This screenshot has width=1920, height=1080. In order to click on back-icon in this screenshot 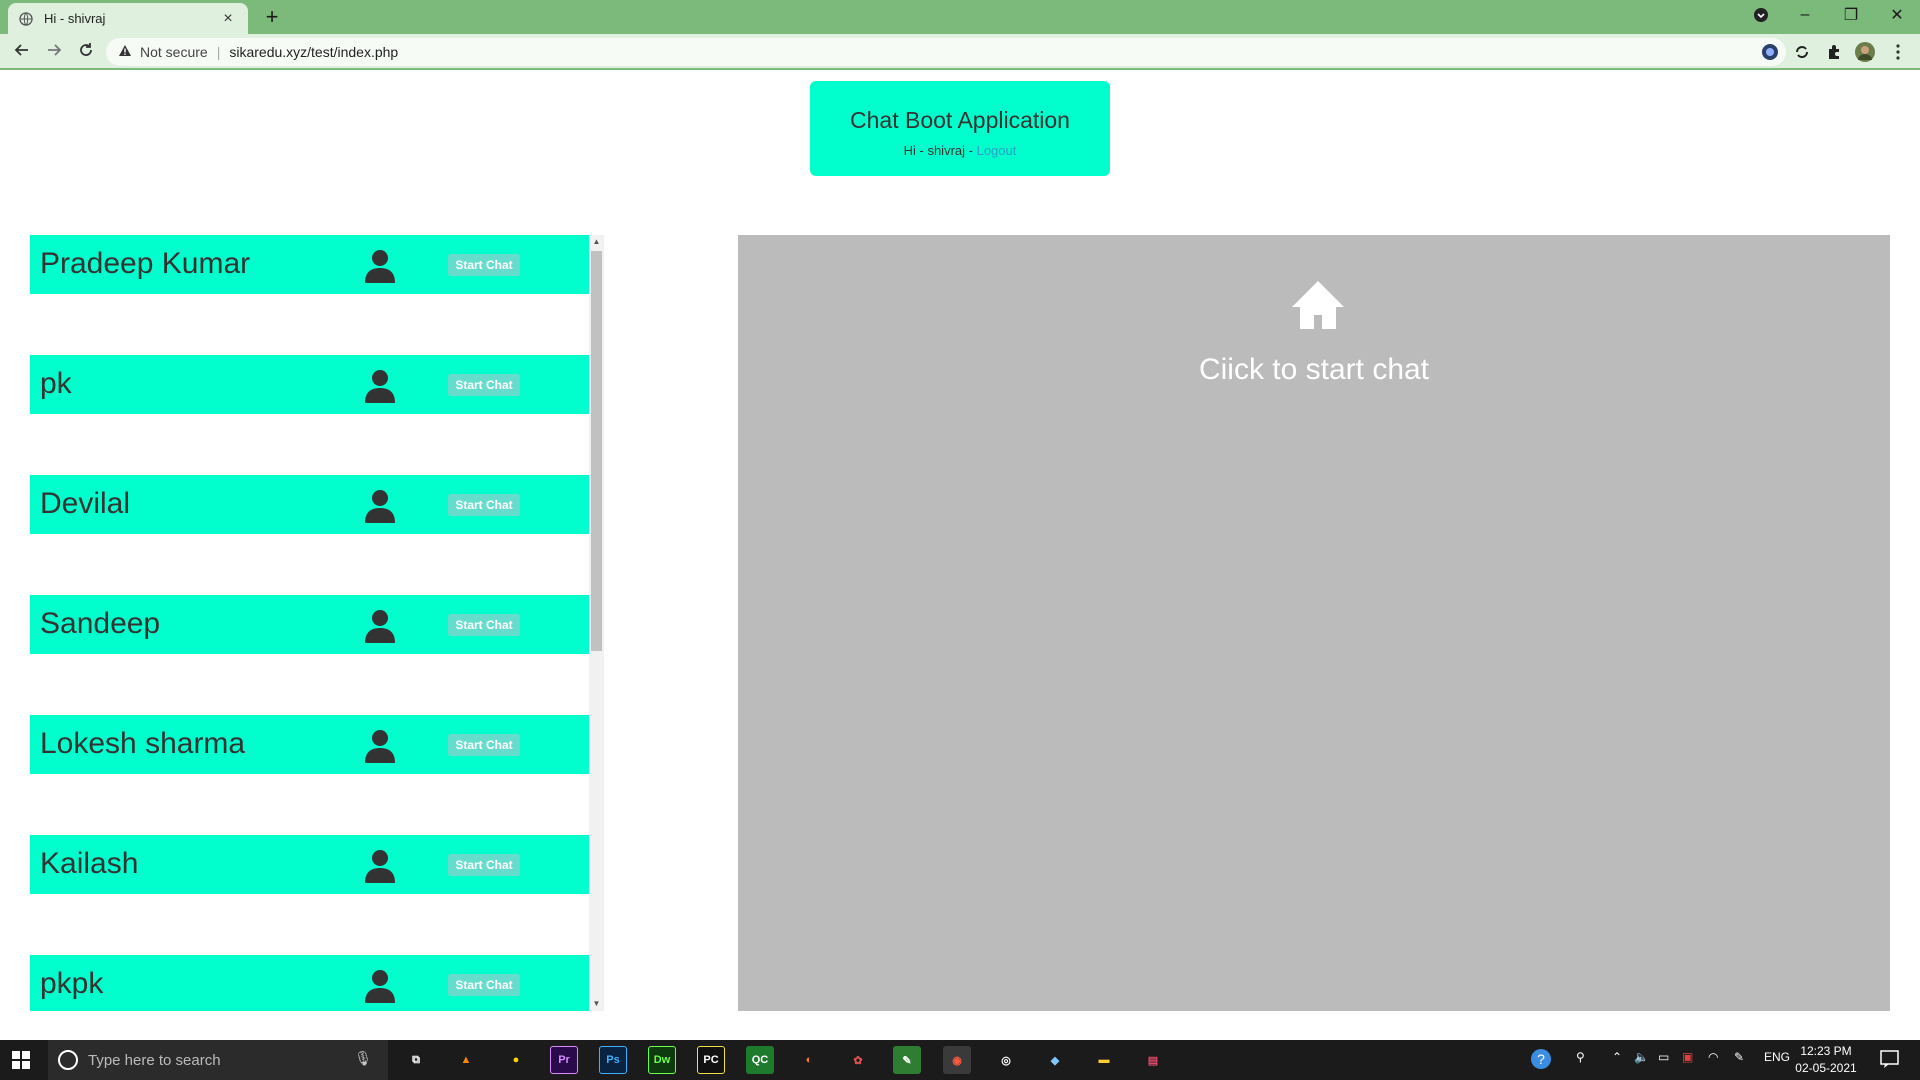, I will do `click(22, 52)`.